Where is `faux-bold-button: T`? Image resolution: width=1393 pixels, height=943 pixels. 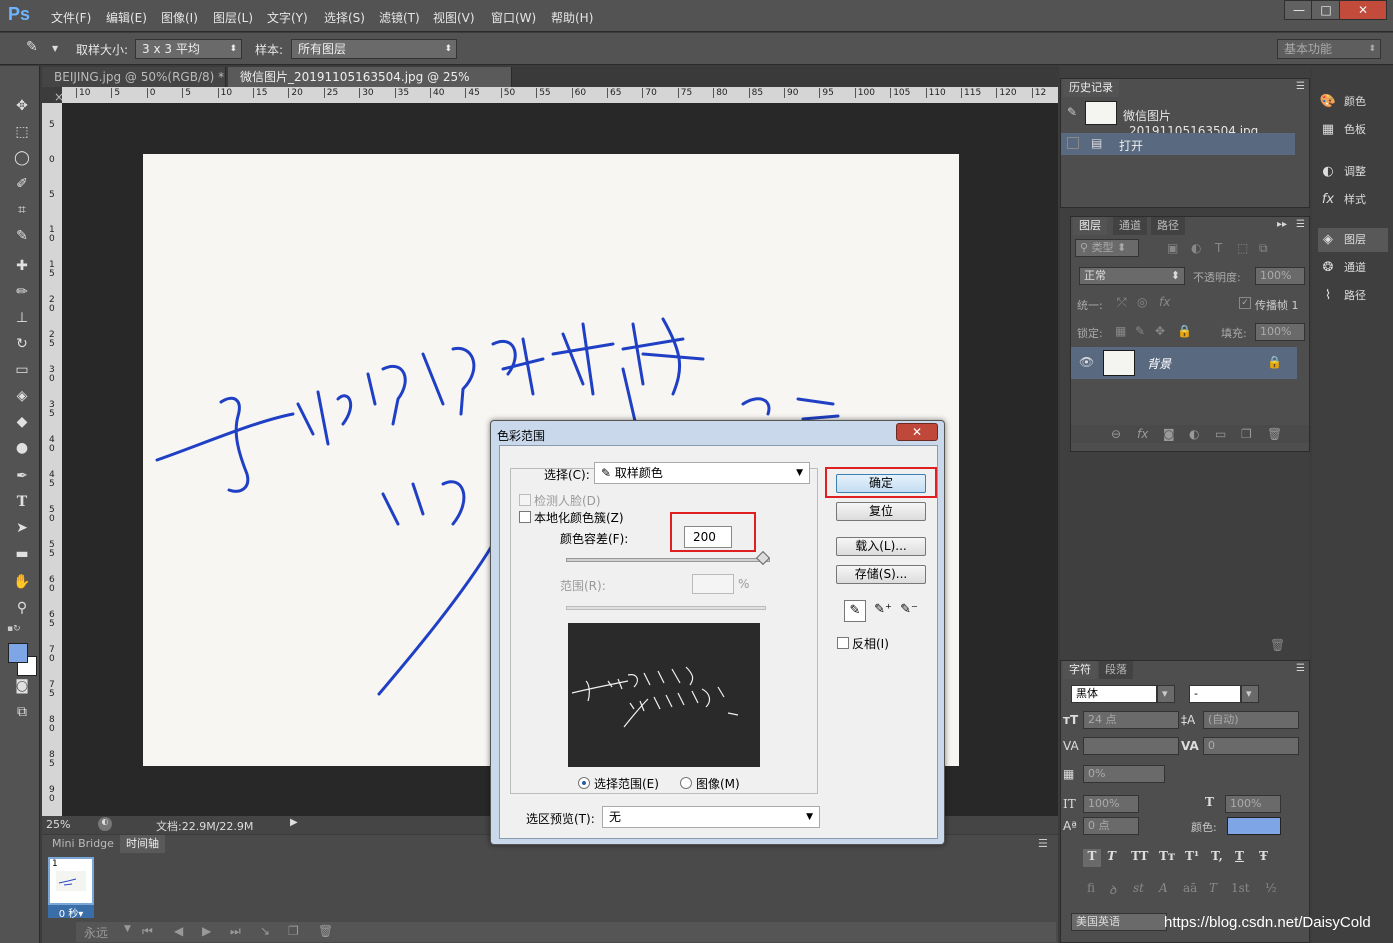
faux-bold-button: T is located at coordinates (1092, 858).